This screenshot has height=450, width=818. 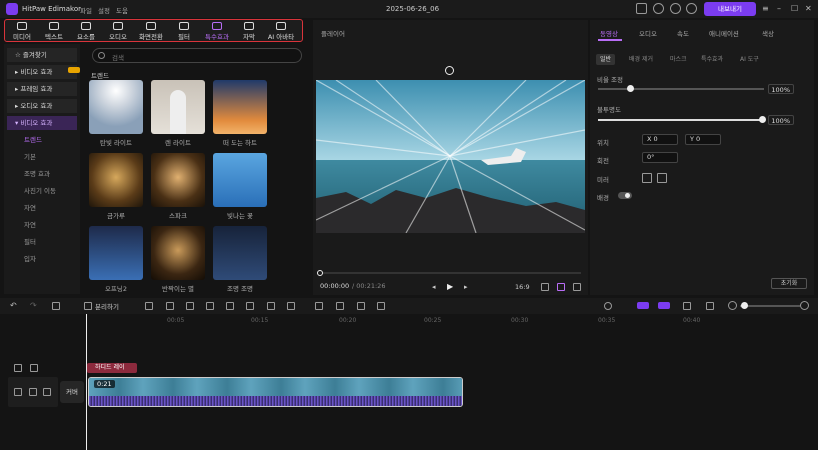 What do you see at coordinates (450, 273) in the screenshot?
I see `scrub-bar` at bounding box center [450, 273].